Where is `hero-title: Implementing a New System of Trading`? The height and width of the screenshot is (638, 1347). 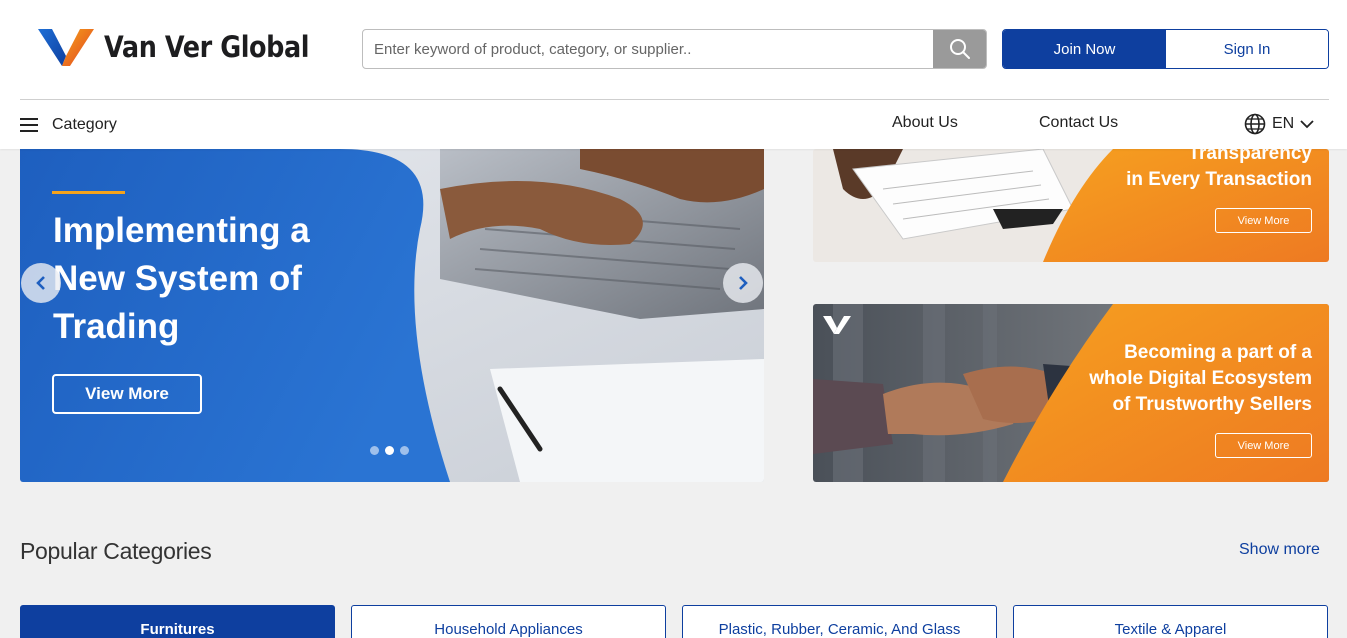 hero-title: Implementing a New System of Trading is located at coordinates (181, 278).